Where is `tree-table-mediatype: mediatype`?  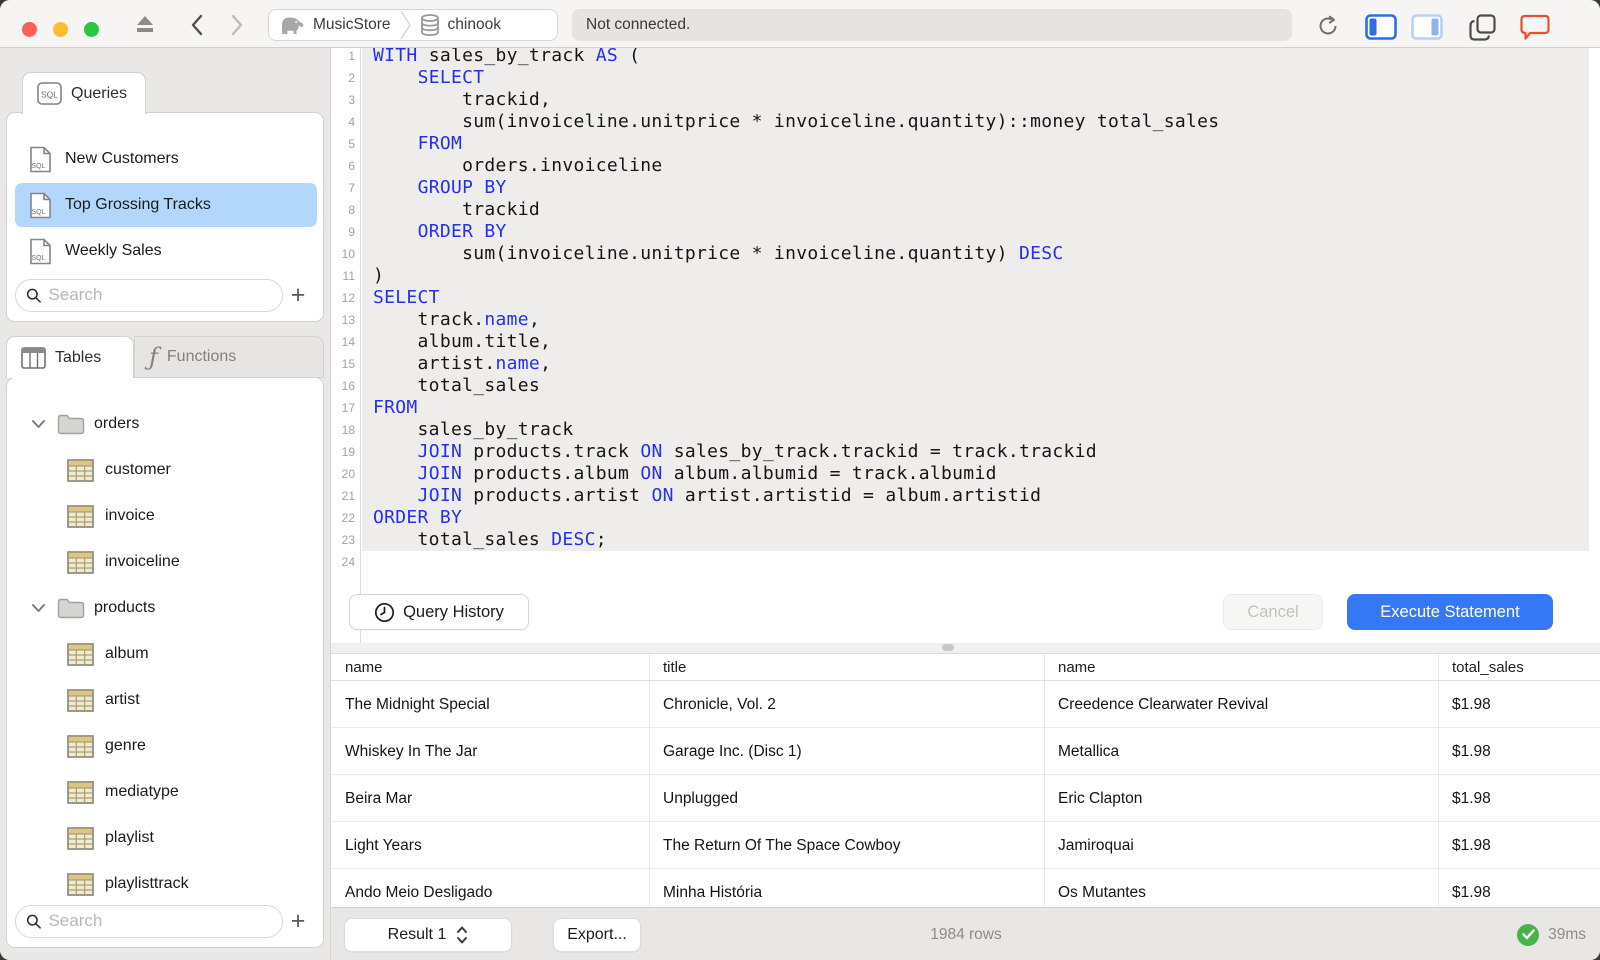 tree-table-mediatype: mediatype is located at coordinates (165, 792).